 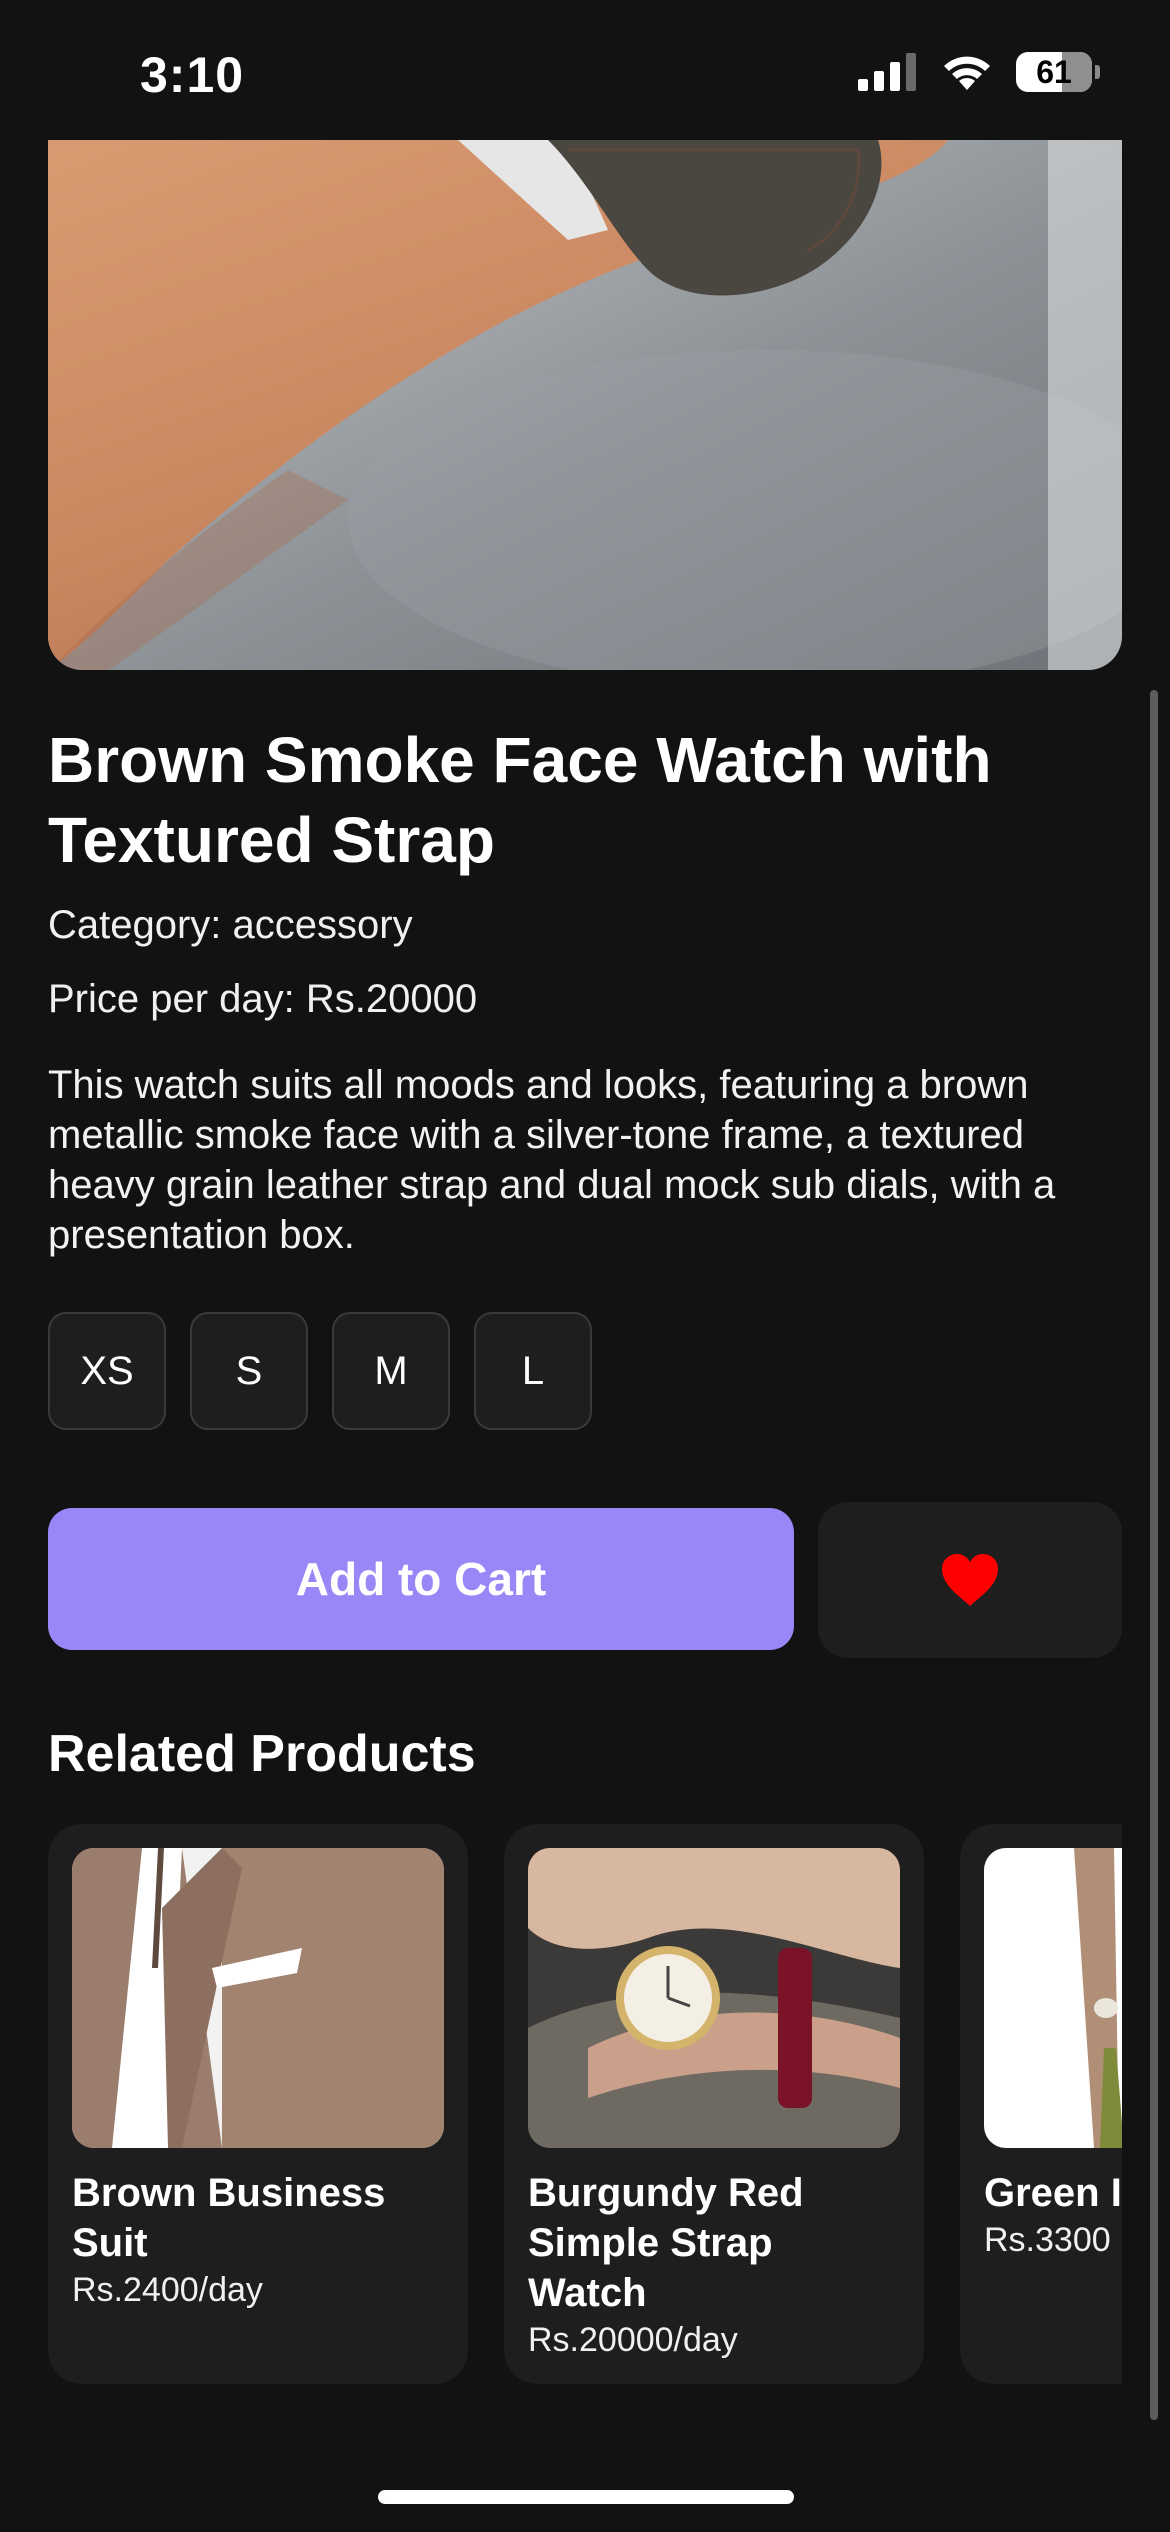 What do you see at coordinates (107, 1371) in the screenshot?
I see `size-option-xs: XS` at bounding box center [107, 1371].